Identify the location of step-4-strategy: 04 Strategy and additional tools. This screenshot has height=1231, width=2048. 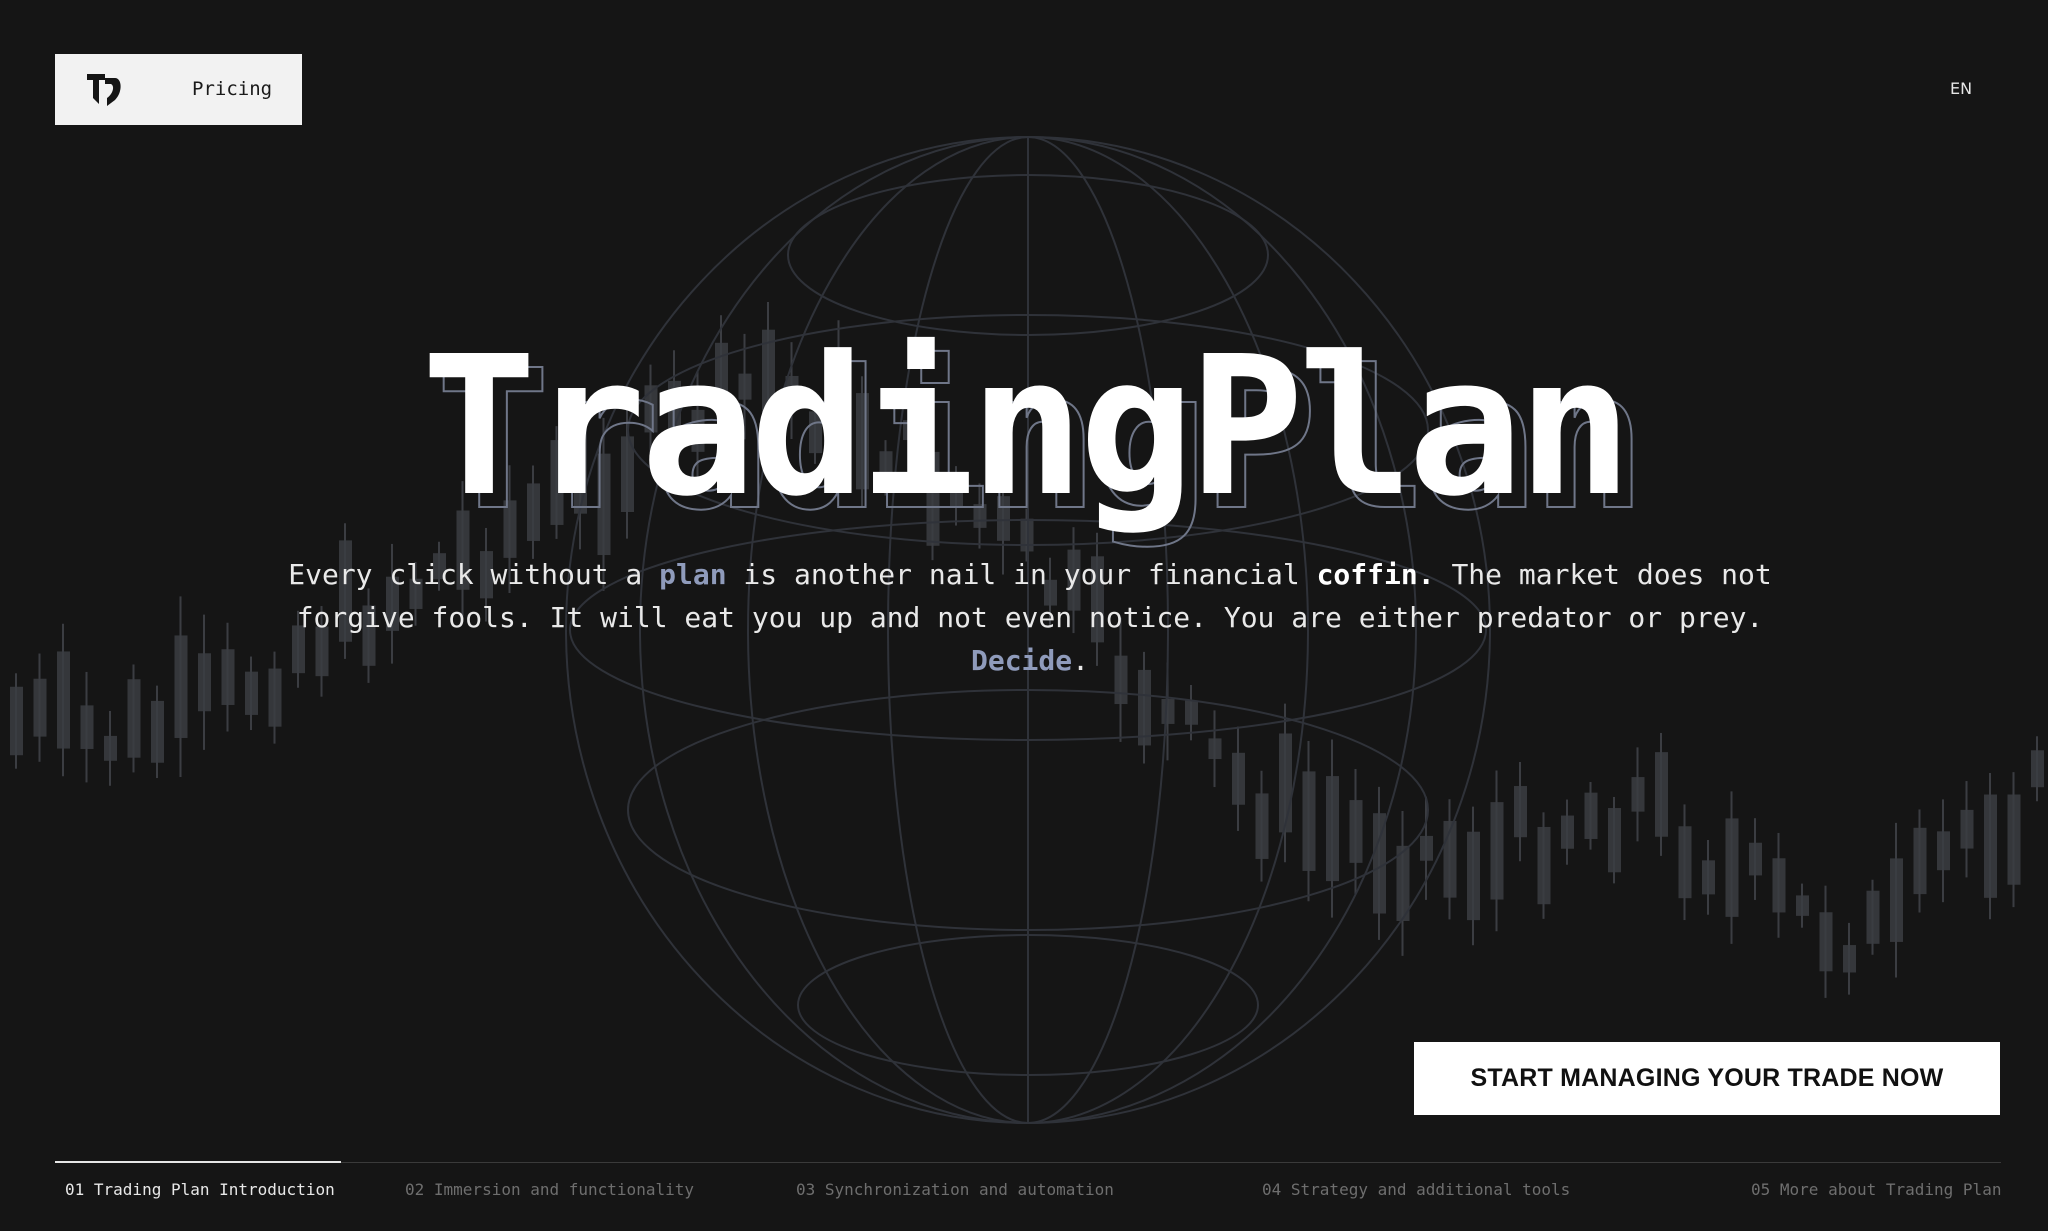
(1416, 1189).